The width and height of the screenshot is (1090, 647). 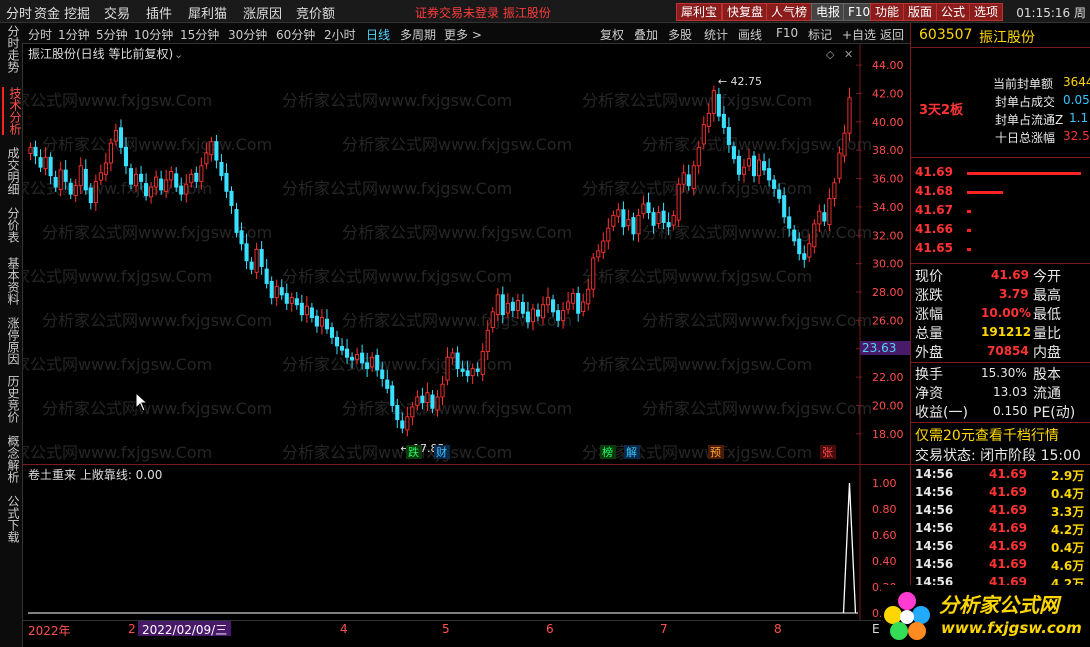 What do you see at coordinates (920, 12) in the screenshot?
I see `banmian-button: 版面` at bounding box center [920, 12].